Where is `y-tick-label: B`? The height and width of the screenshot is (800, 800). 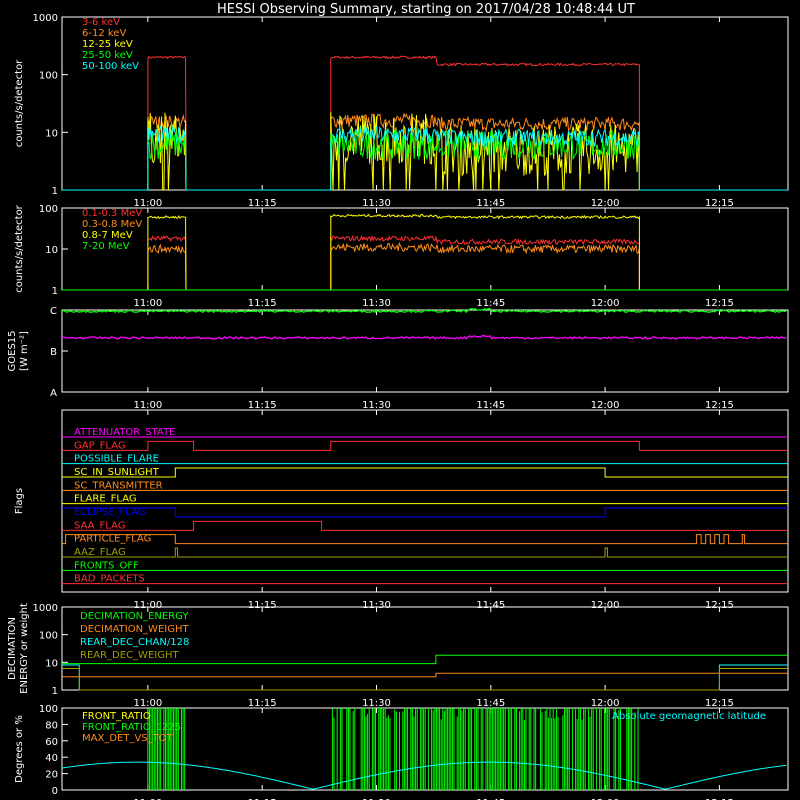
y-tick-label: B is located at coordinates (53, 352).